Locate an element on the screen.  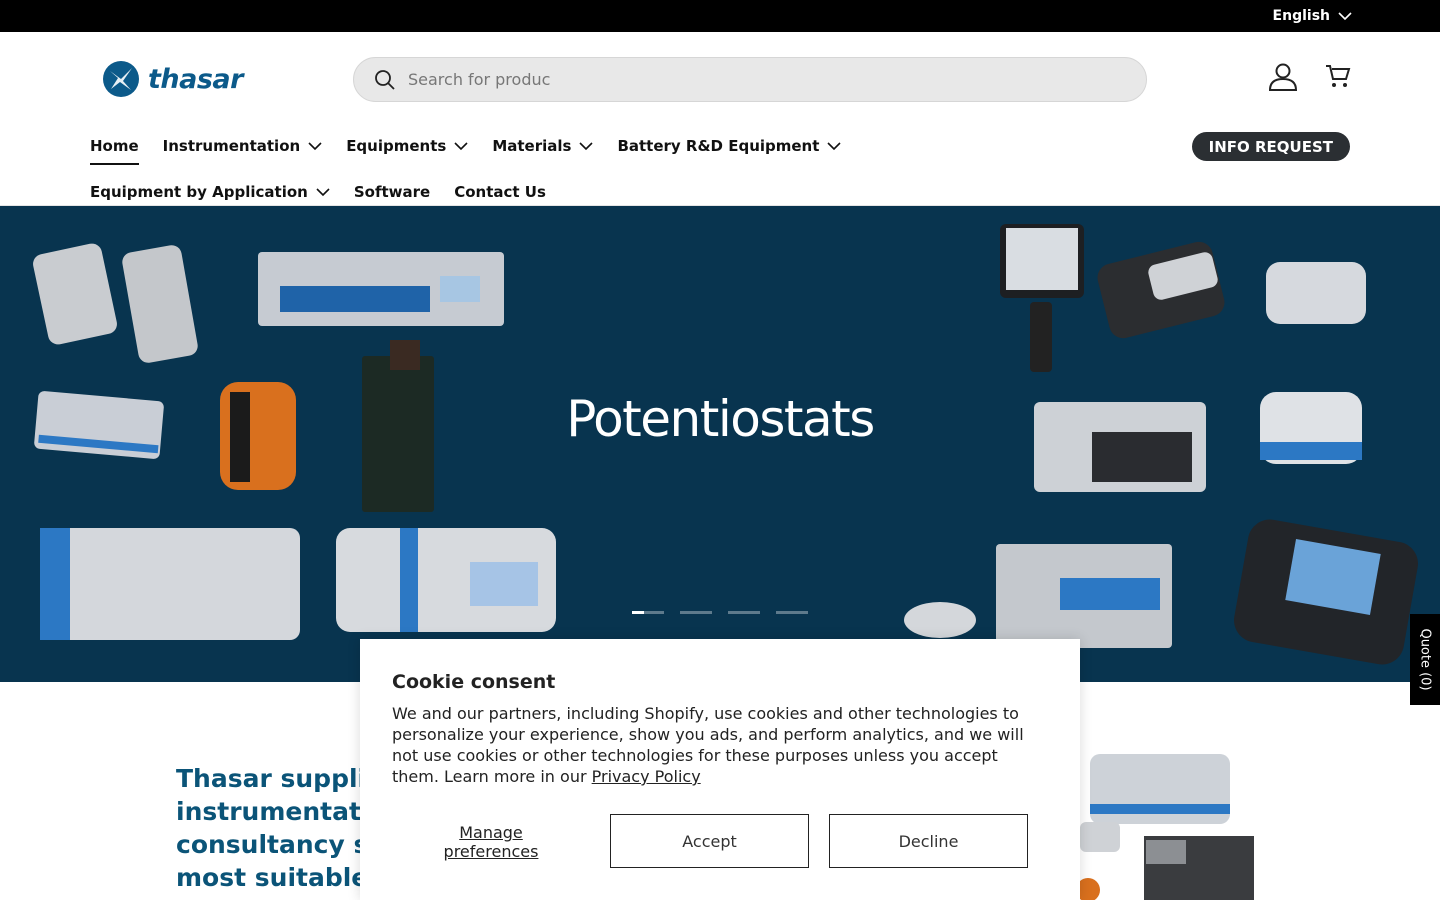
language-selector: English is located at coordinates (1312, 16).